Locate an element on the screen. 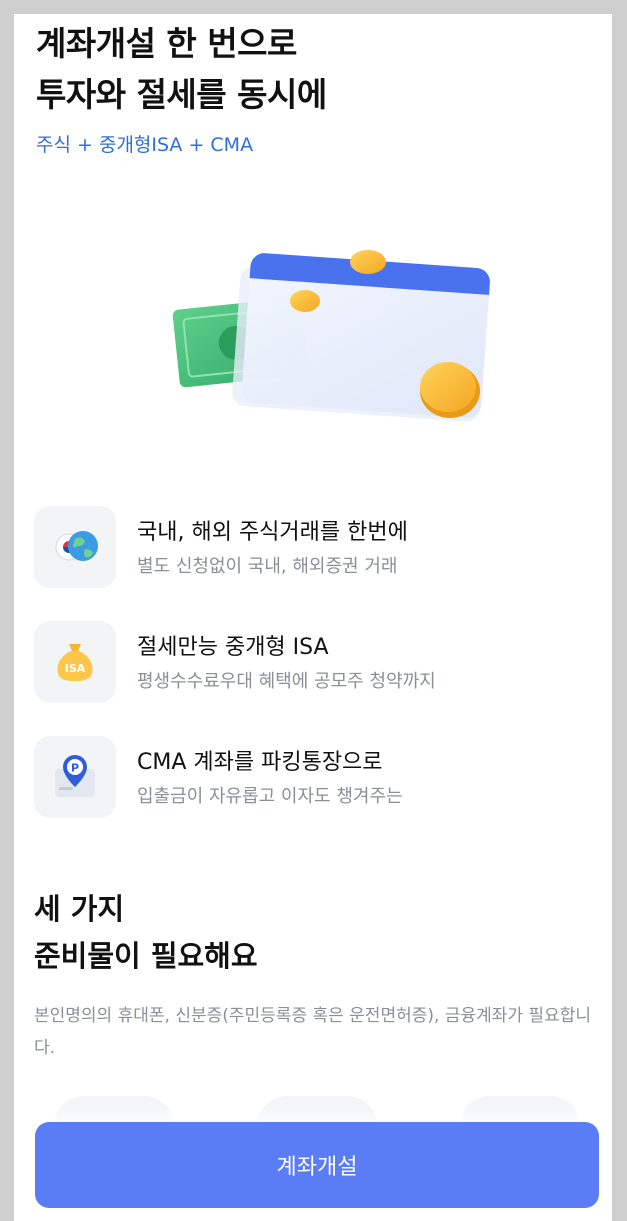  feature-item-cma: P CMA 계좌를 파킹통장으로 입출금이 자유롭고 이자도 챙겨주는 is located at coordinates (314, 777).